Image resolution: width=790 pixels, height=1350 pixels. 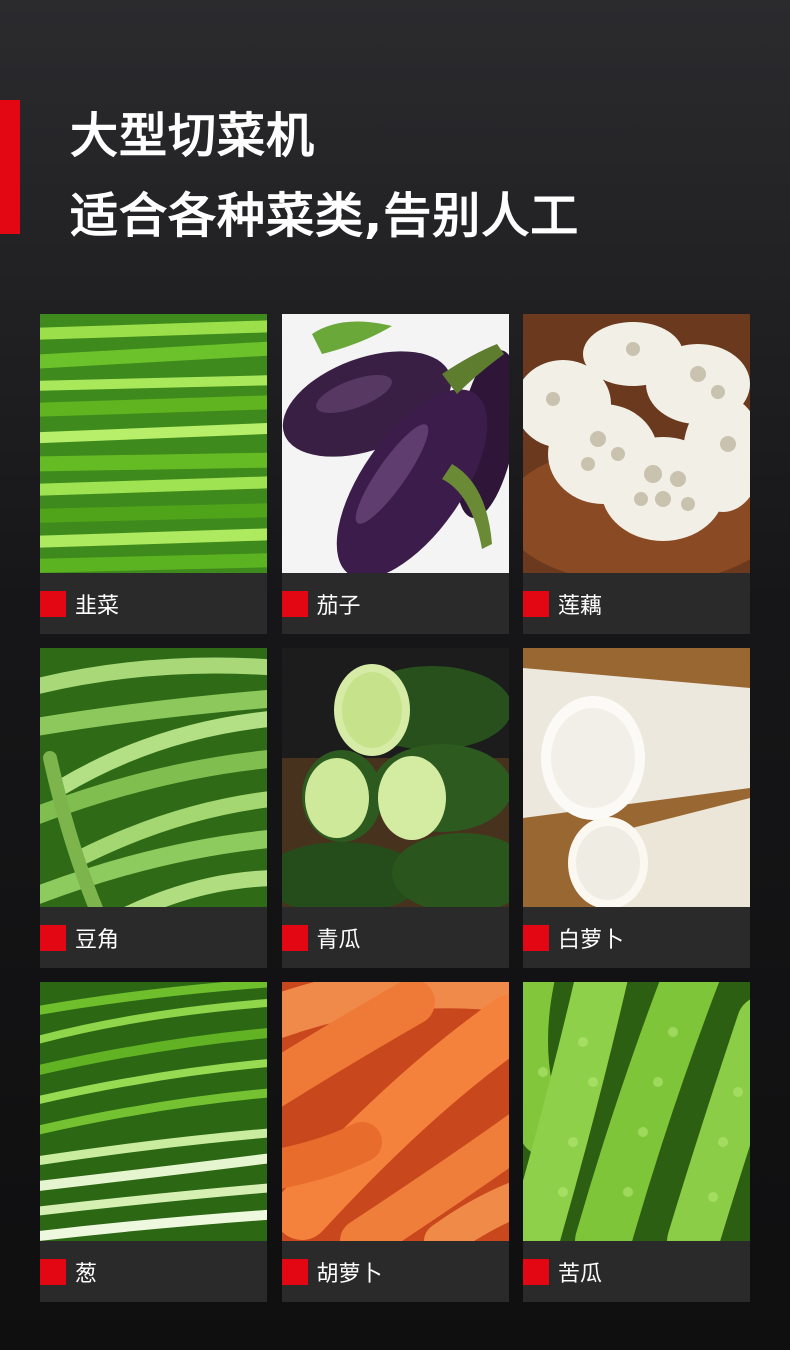 What do you see at coordinates (395, 777) in the screenshot?
I see `cucumber-photo` at bounding box center [395, 777].